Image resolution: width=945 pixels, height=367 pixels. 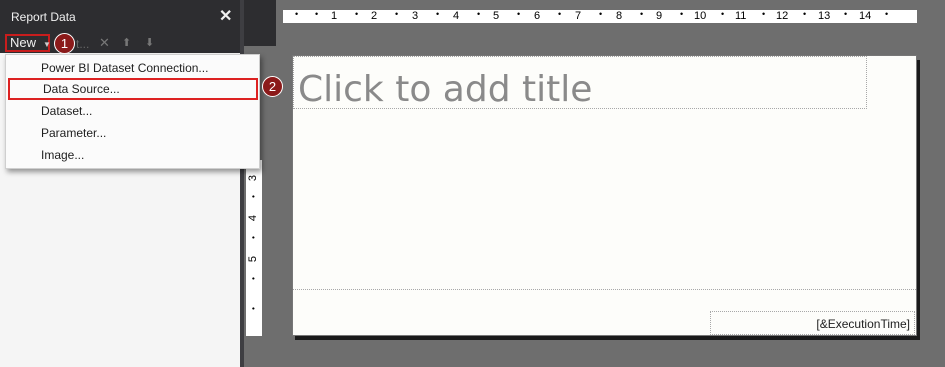 I want to click on close-icon: ✕, so click(x=225, y=16).